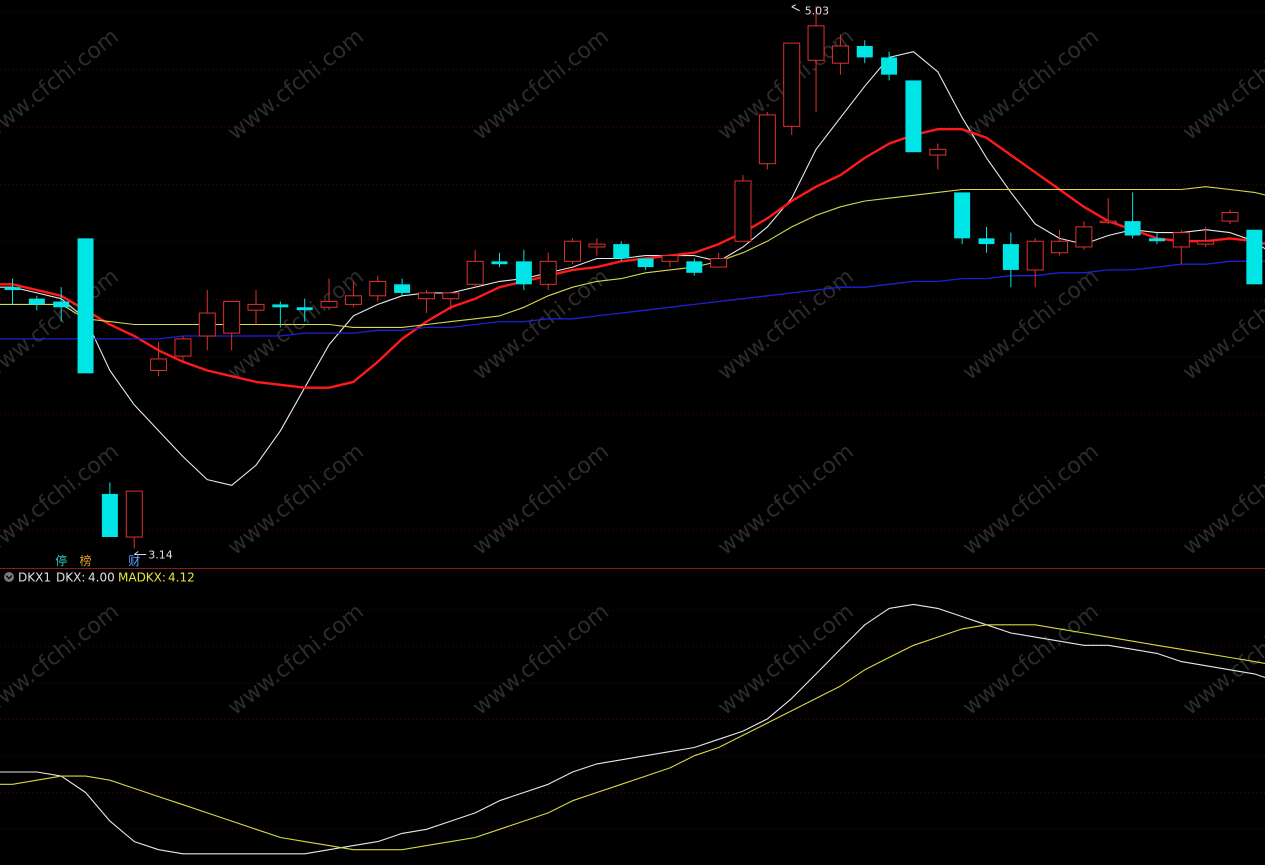 The image size is (1265, 865). What do you see at coordinates (86, 560) in the screenshot?
I see `event-marker: 榜` at bounding box center [86, 560].